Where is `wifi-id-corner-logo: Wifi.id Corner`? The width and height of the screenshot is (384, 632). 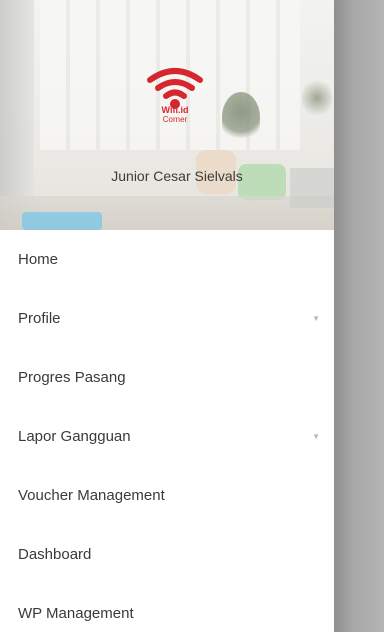
wifi-id-corner-logo: Wifi.id Corner is located at coordinates (175, 106).